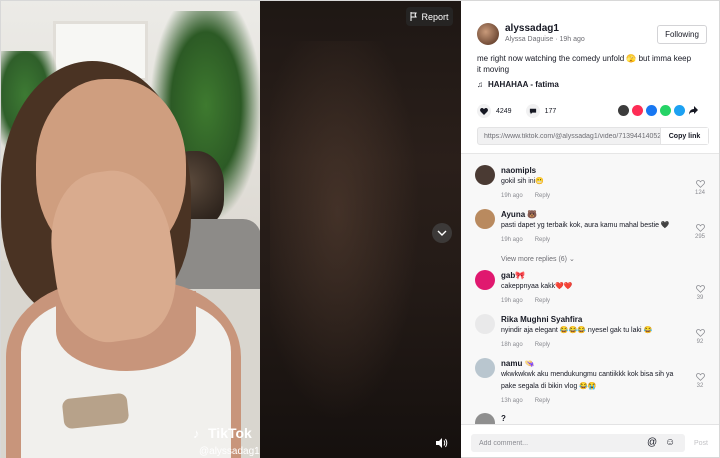 Image resolution: width=720 pixels, height=458 pixels. I want to click on following-button: Following, so click(682, 34).